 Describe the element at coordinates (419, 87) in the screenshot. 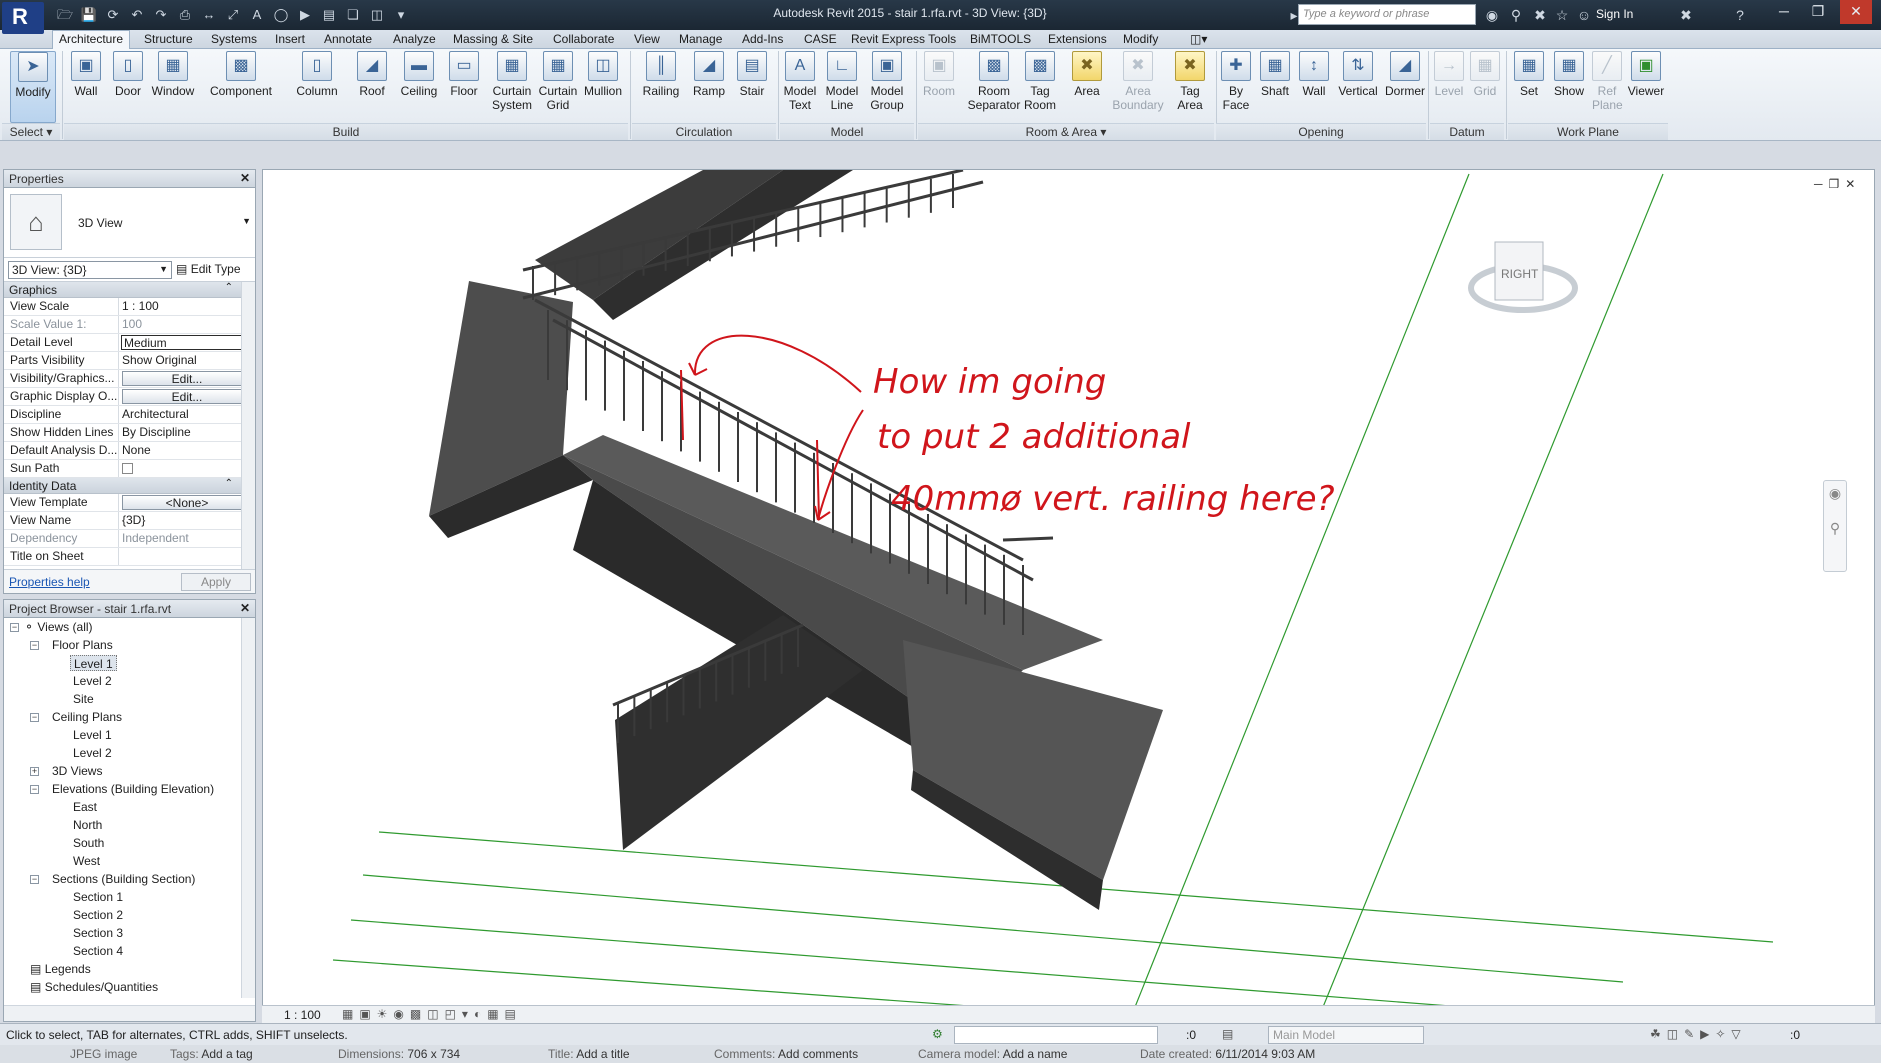

I see `ceiling-button: ▬ Ceiling` at that location.